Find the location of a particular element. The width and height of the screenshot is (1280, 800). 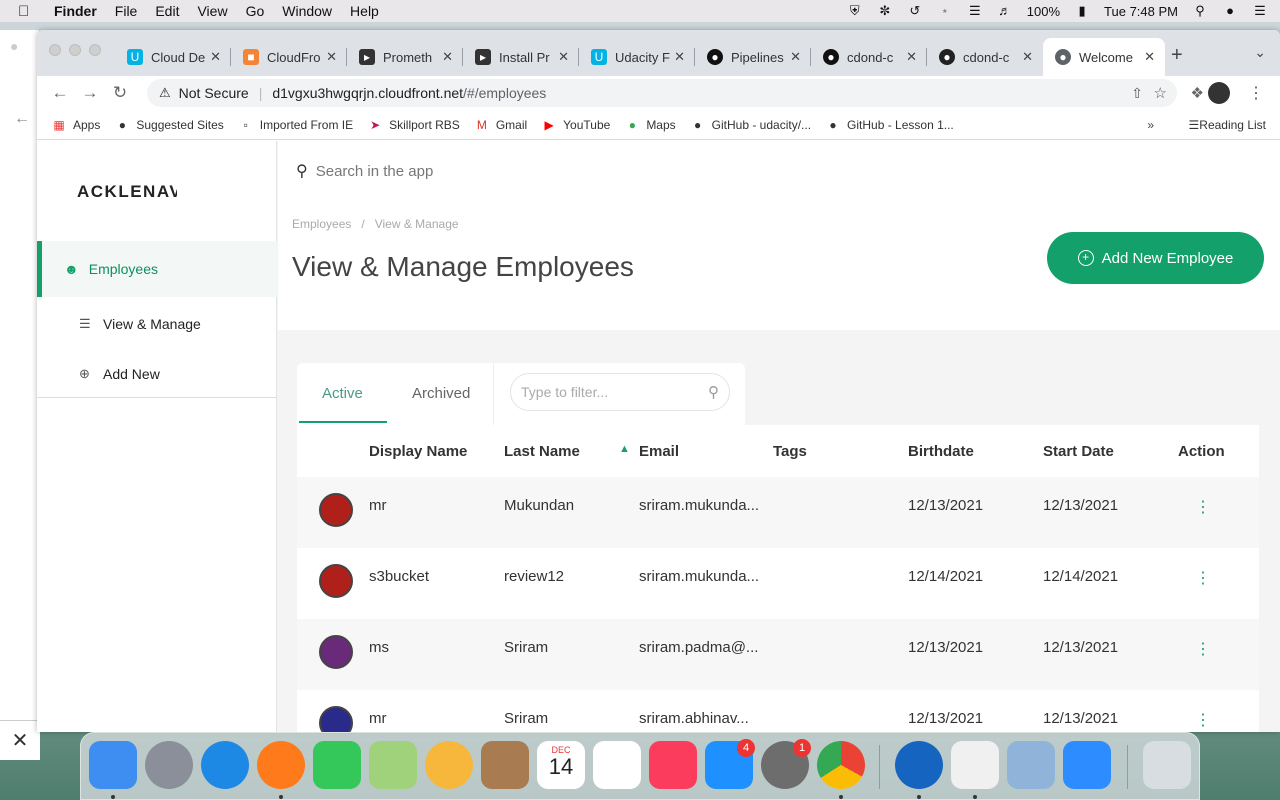

bookmark-star-icon: ☆ is located at coordinates (1160, 93).